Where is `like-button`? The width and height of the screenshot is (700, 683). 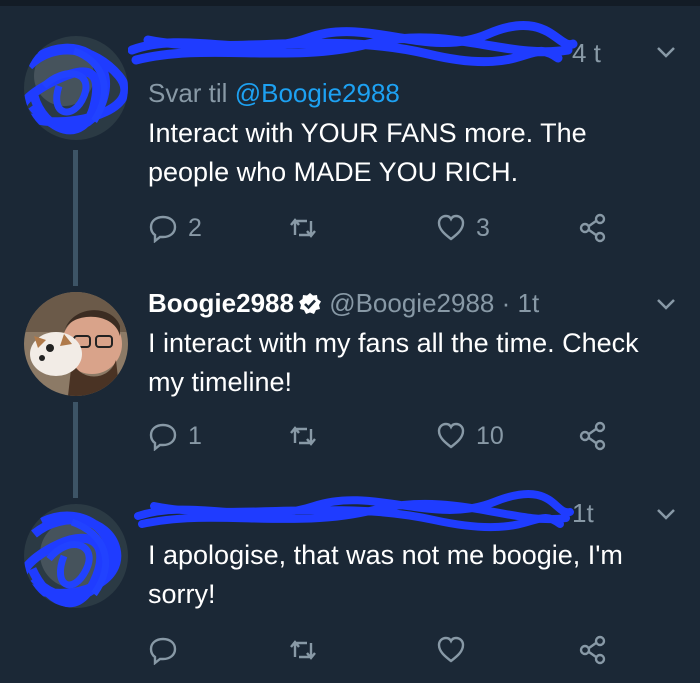 like-button is located at coordinates (456, 650).